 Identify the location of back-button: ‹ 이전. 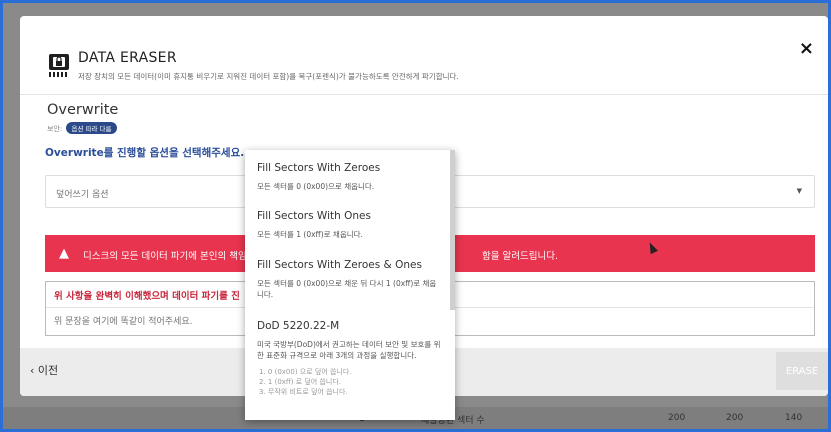
(44, 370).